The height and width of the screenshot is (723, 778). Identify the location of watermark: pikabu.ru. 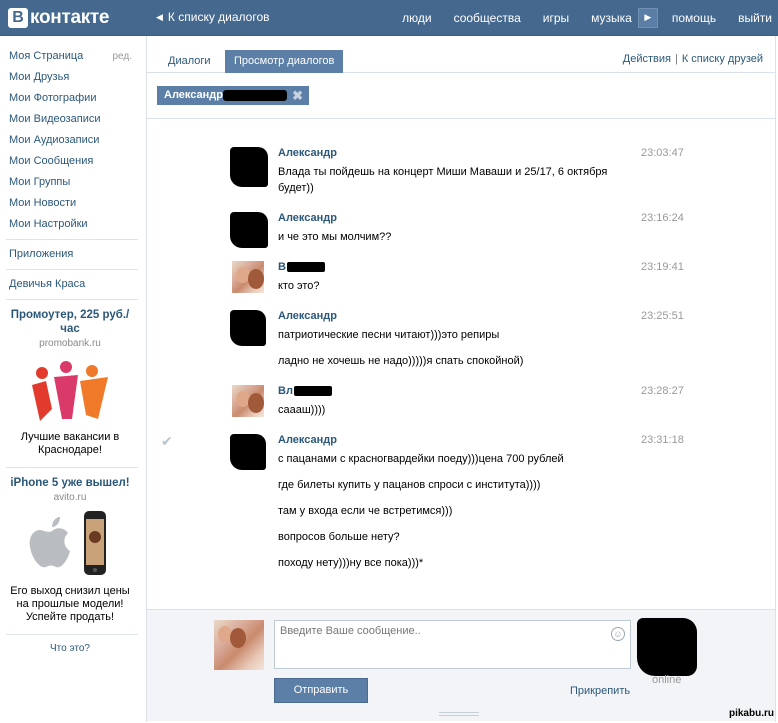
(751, 713).